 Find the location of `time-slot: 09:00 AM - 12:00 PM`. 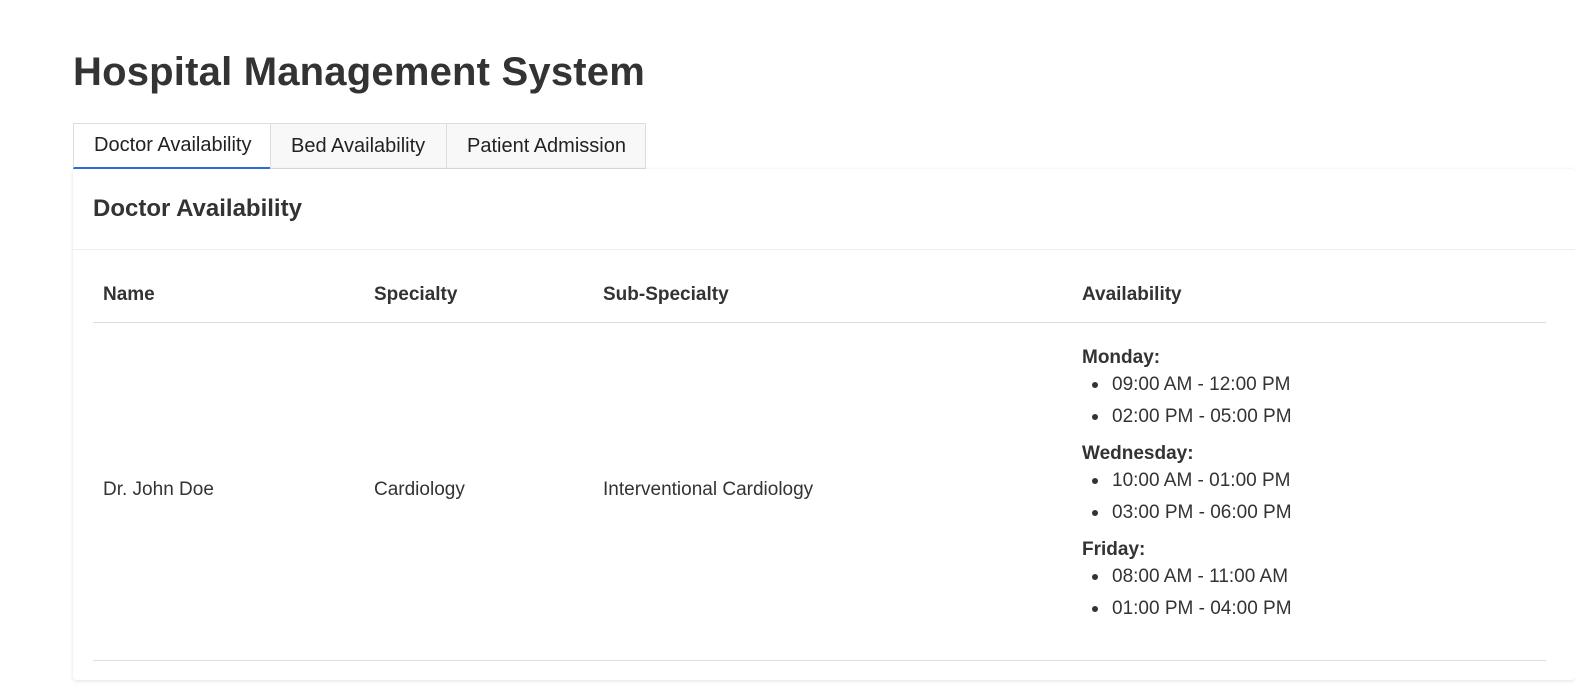

time-slot: 09:00 AM - 12:00 PM is located at coordinates (1187, 385).